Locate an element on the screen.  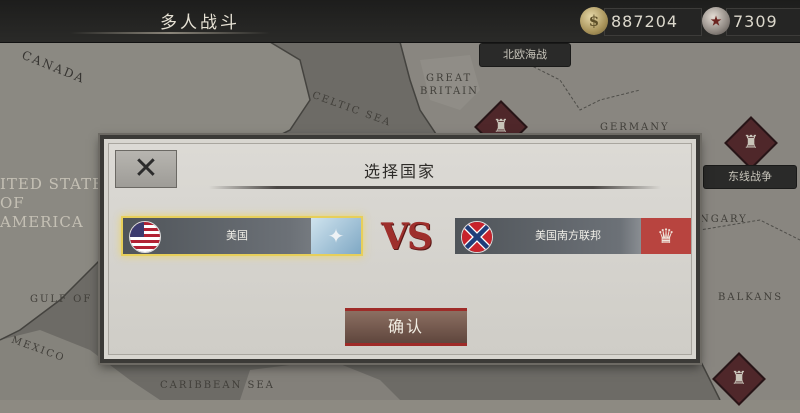
eagle-emblem-icon: ✦ is located at coordinates (336, 236).